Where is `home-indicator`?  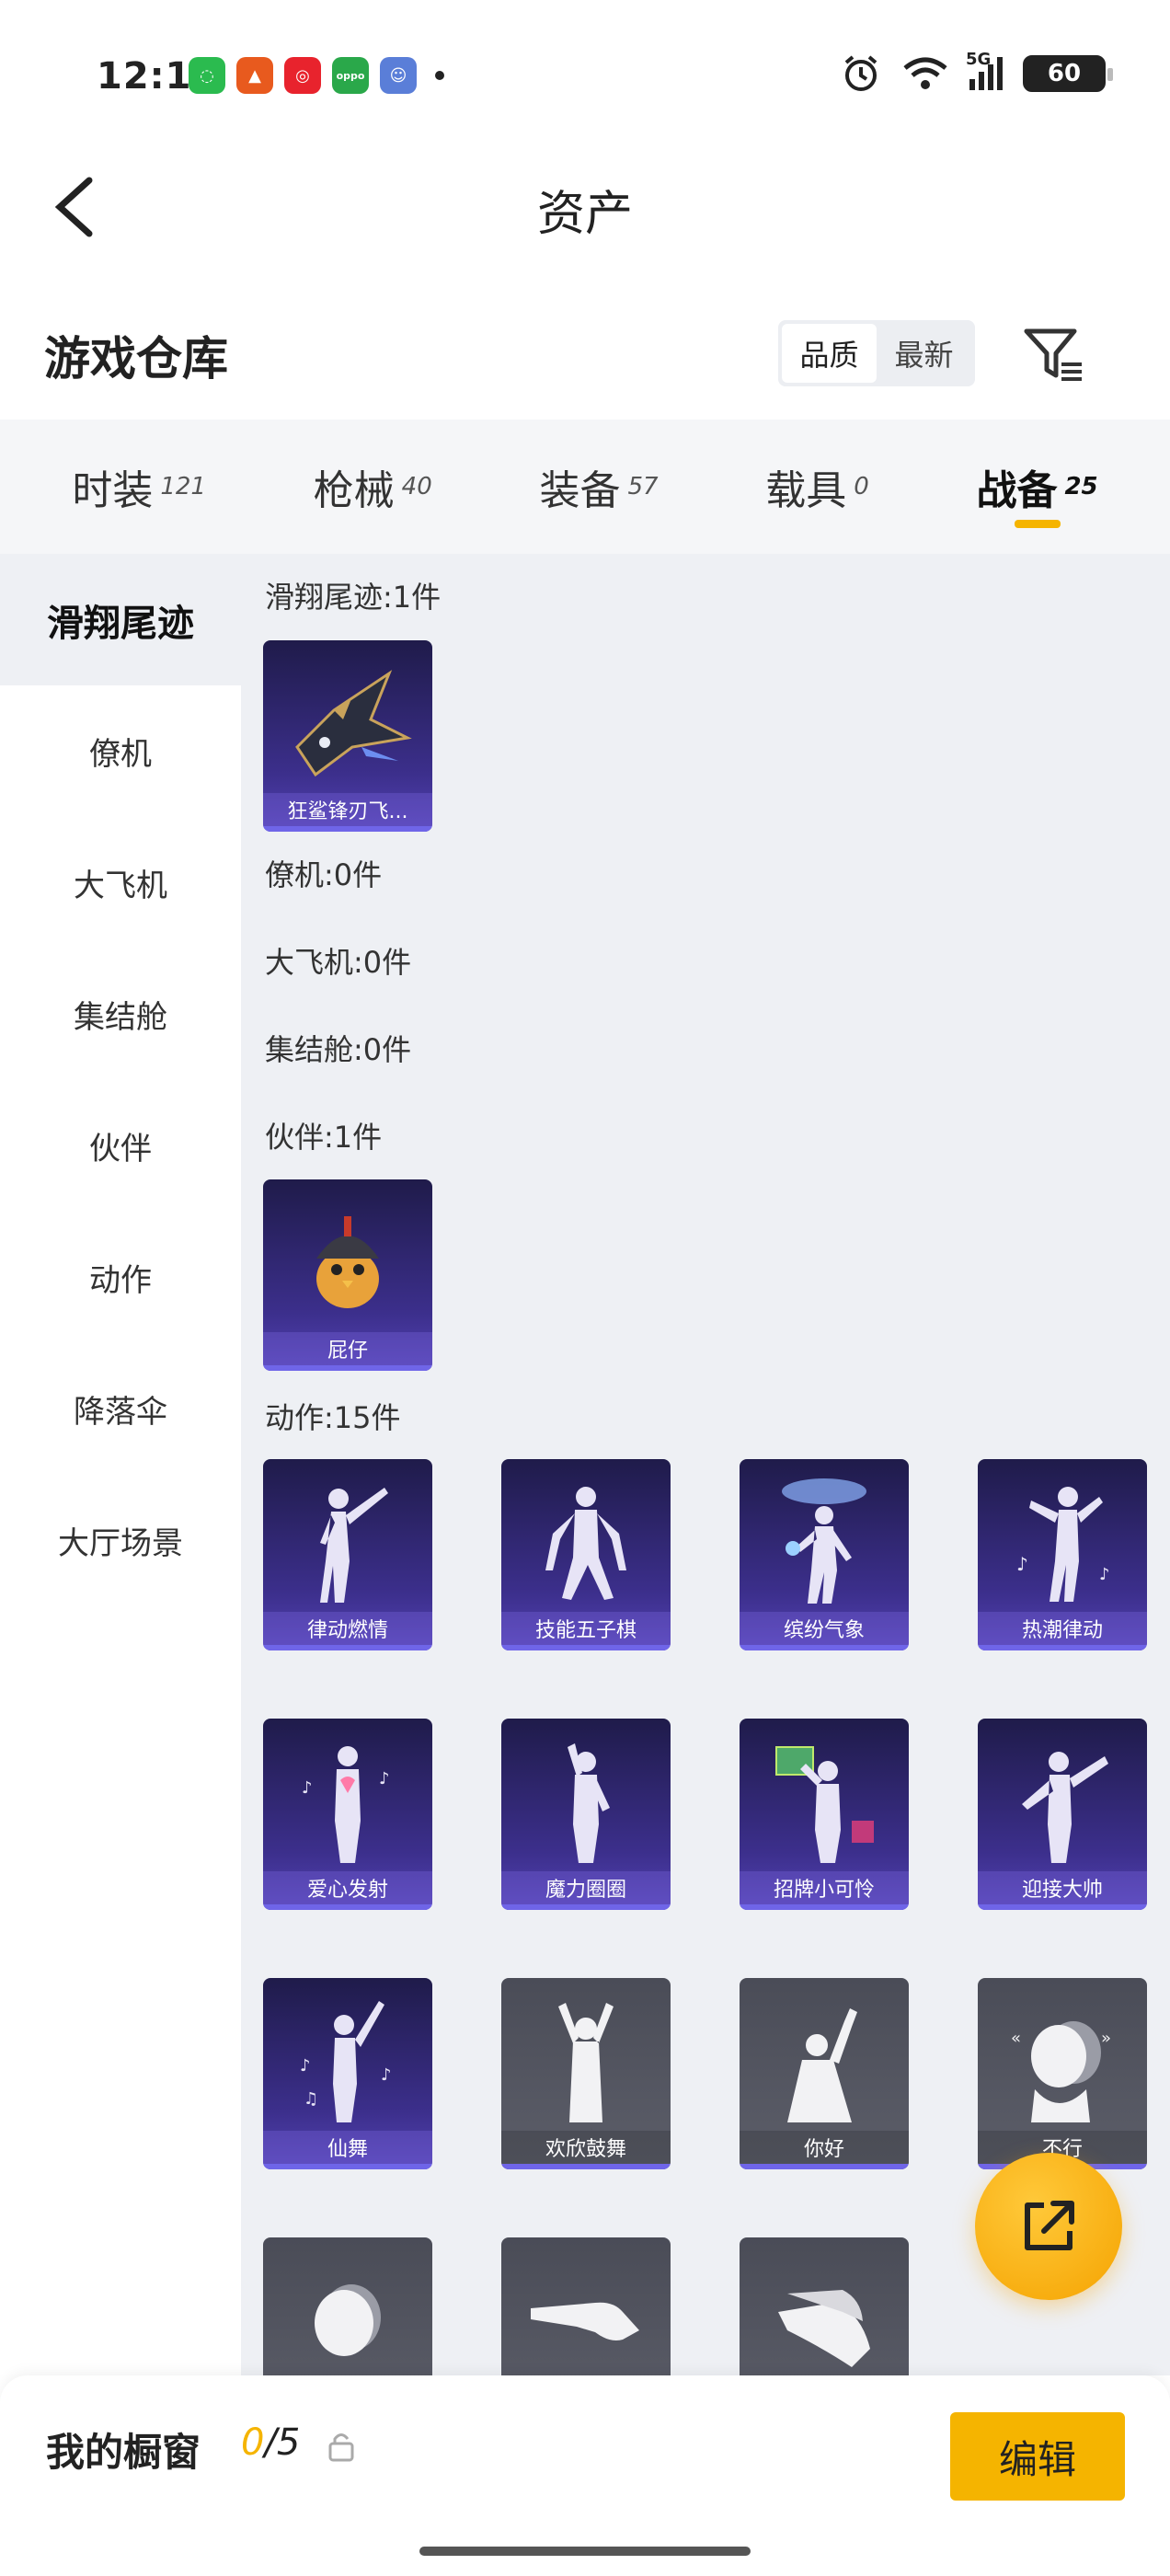 home-indicator is located at coordinates (585, 2551).